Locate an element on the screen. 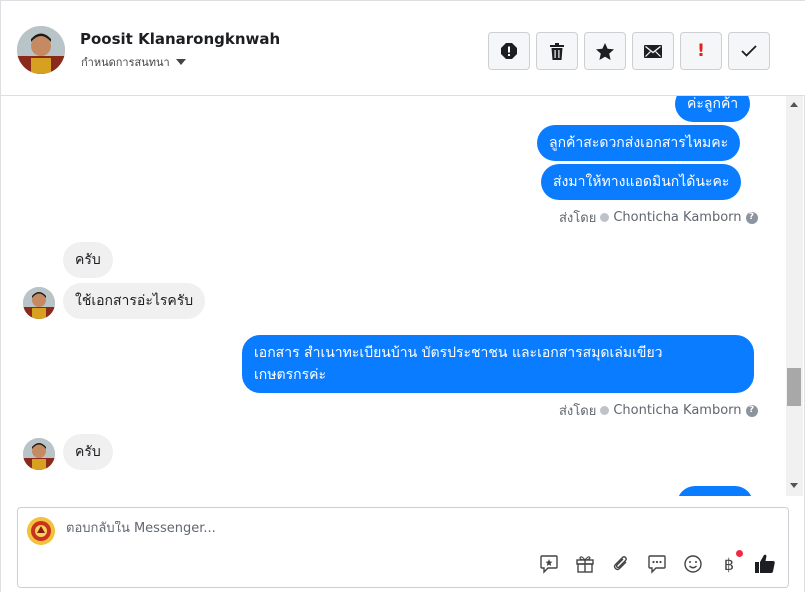 This screenshot has width=805, height=592. exclamation-icon: ! is located at coordinates (701, 50).